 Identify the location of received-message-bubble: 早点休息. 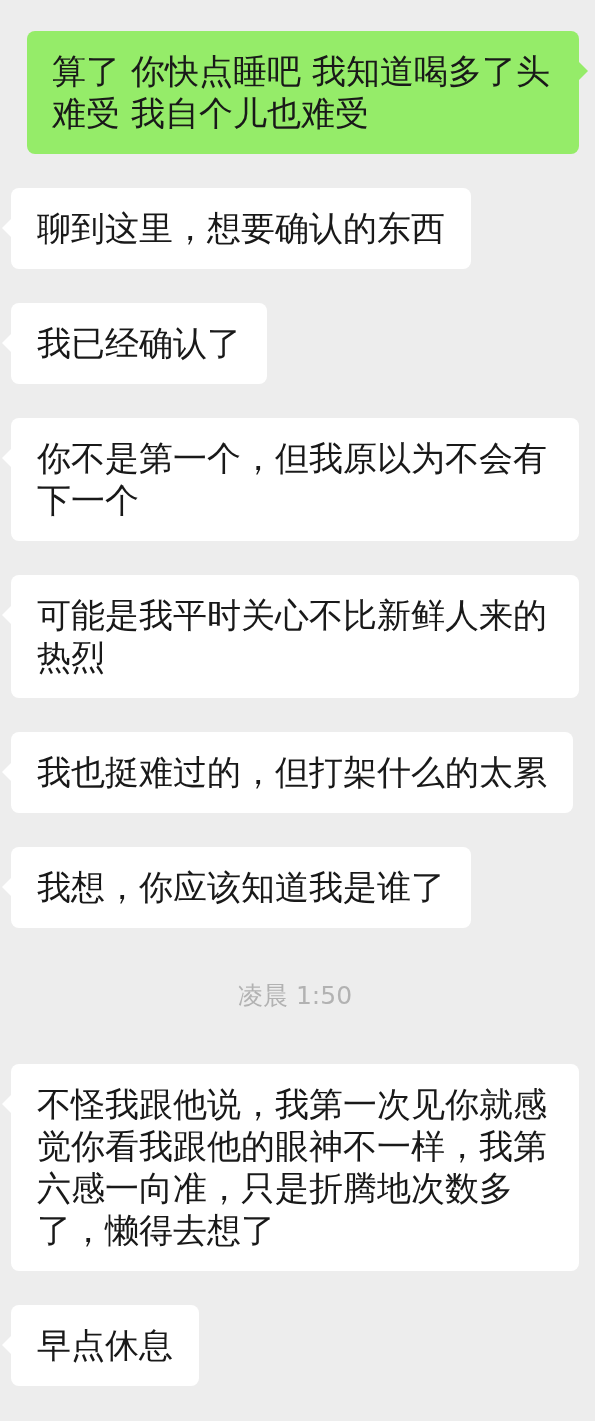
(105, 1345).